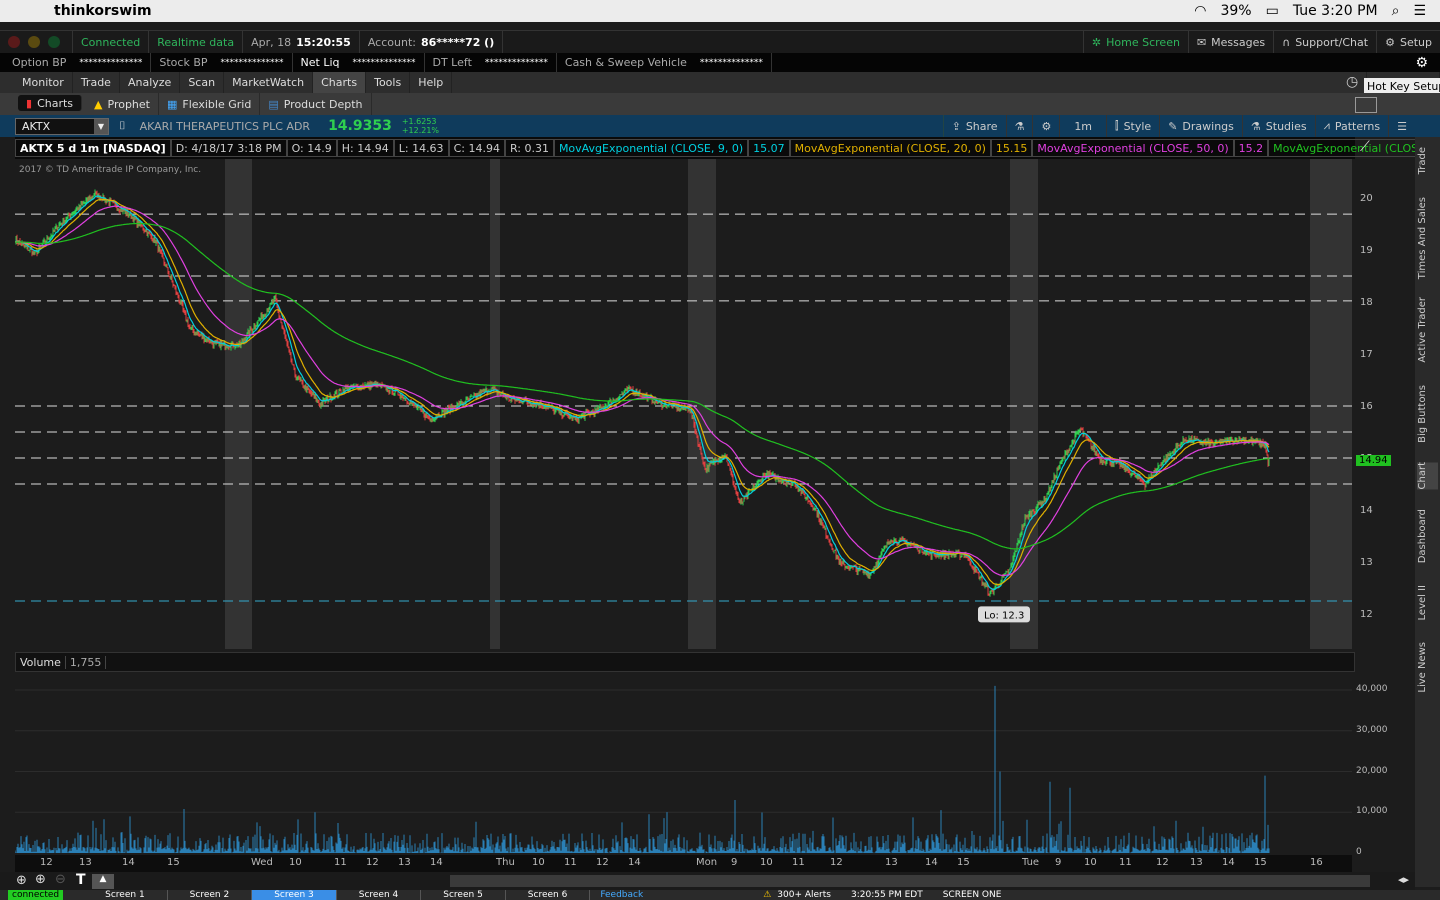 The width and height of the screenshot is (1440, 900). What do you see at coordinates (1366, 562) in the screenshot?
I see `price-tick-label: 13` at bounding box center [1366, 562].